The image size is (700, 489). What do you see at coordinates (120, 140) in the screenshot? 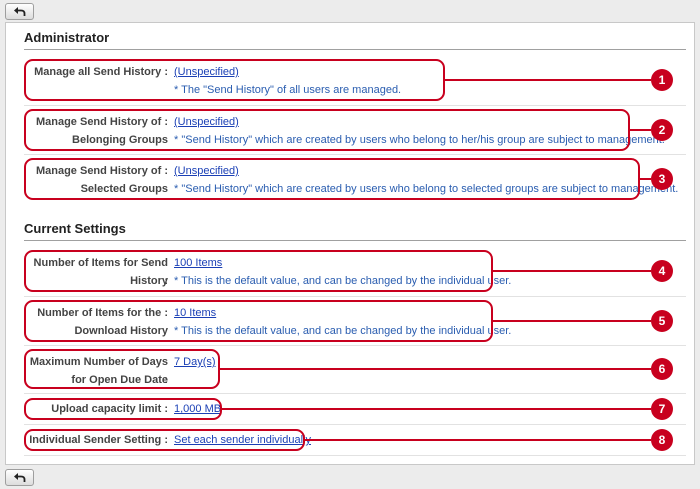
I see `row-label-line2: Belonging Groups` at bounding box center [120, 140].